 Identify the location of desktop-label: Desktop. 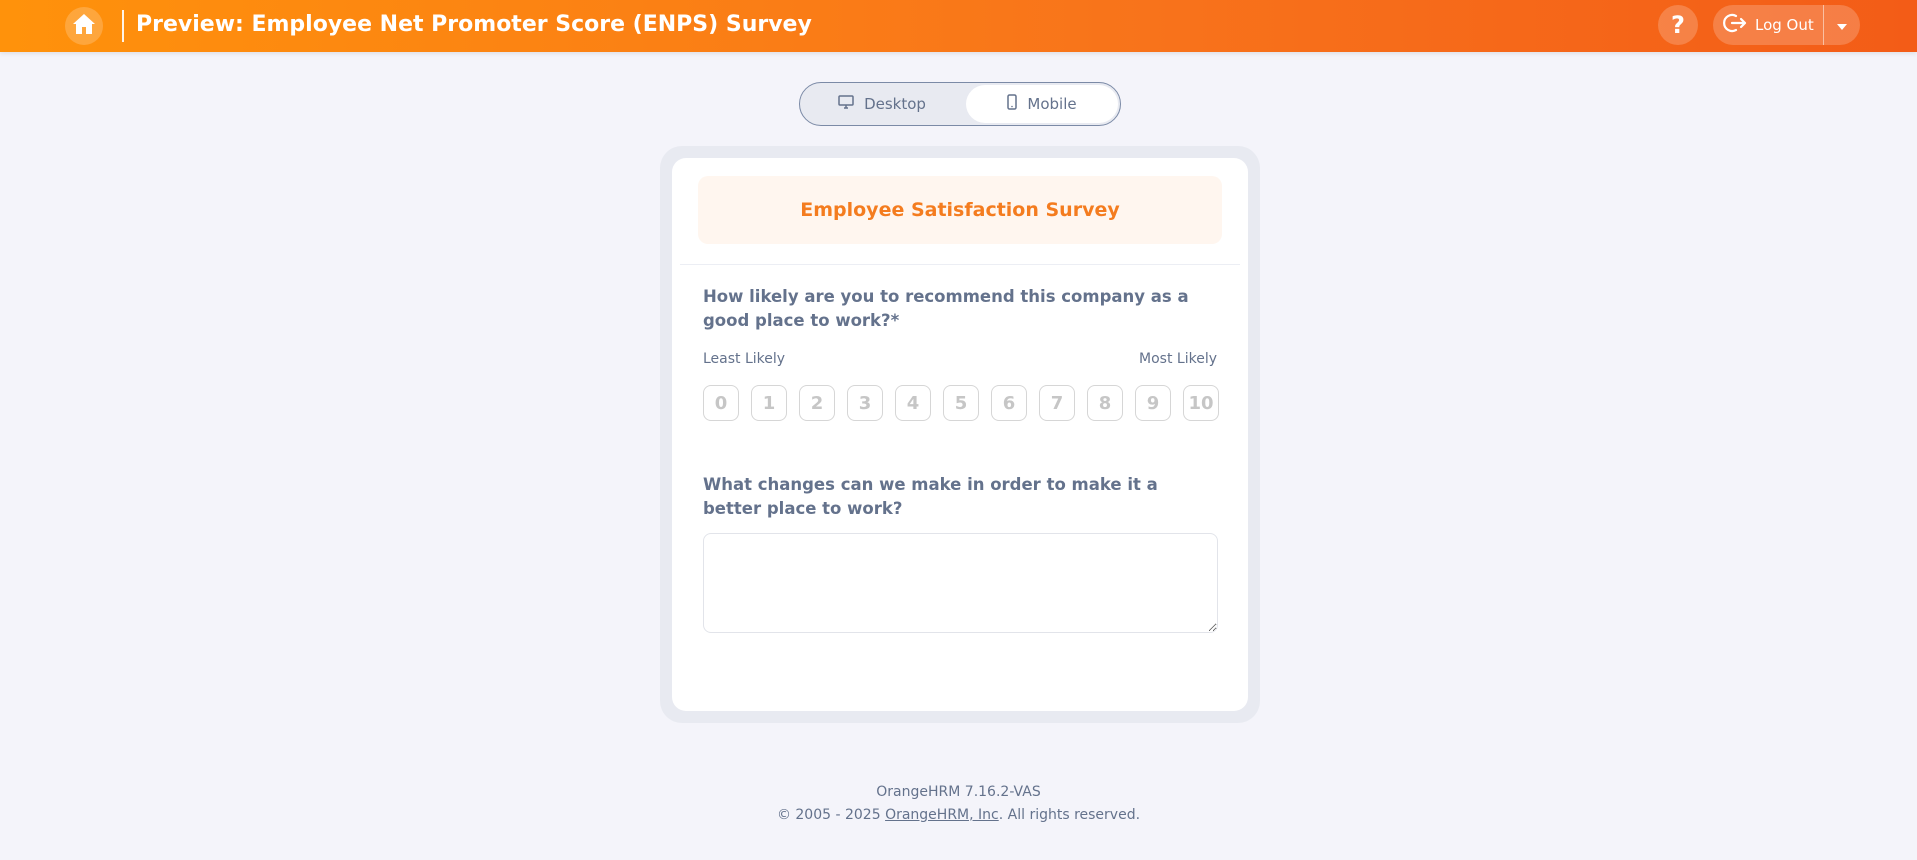
(895, 104).